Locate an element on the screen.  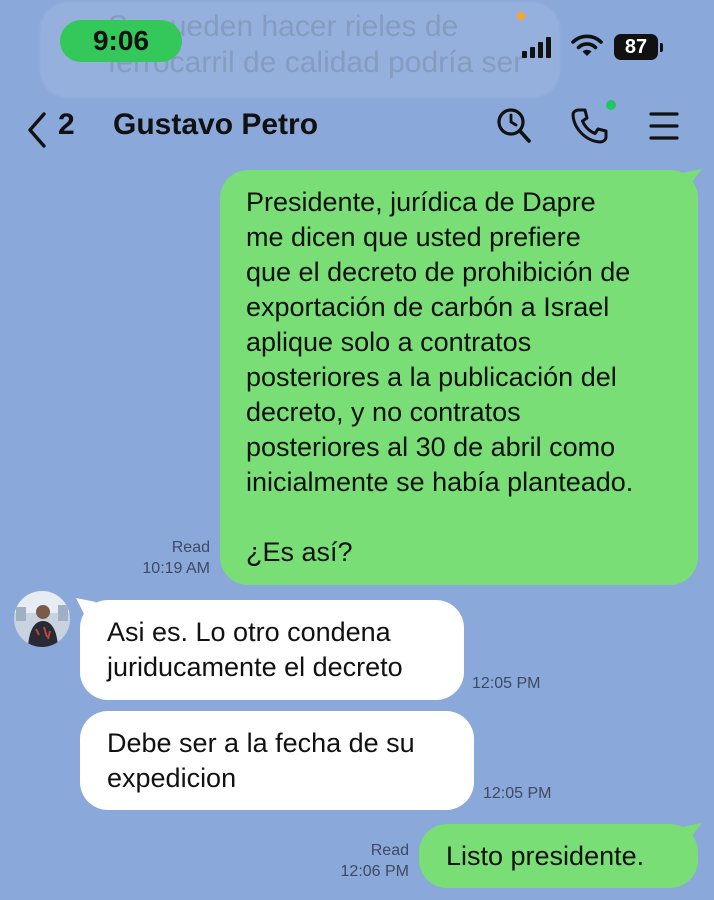
phone-icon is located at coordinates (589, 126).